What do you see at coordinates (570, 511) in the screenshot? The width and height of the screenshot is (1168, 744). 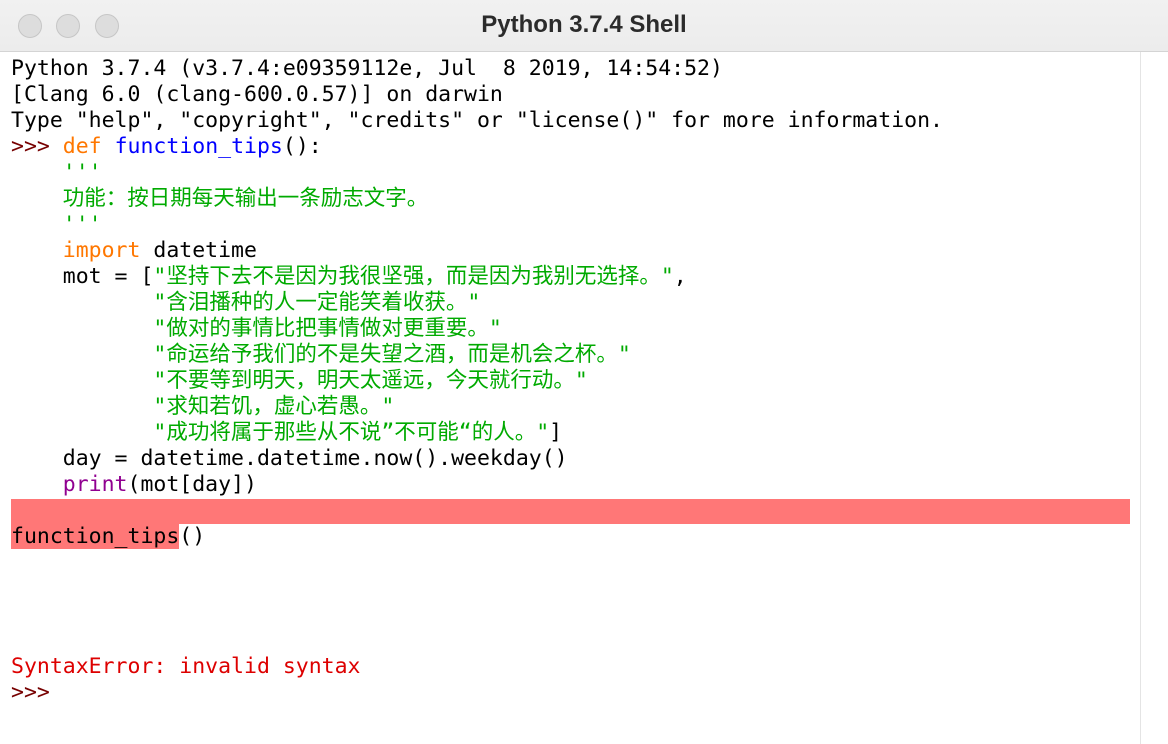 I see `error-highlight` at bounding box center [570, 511].